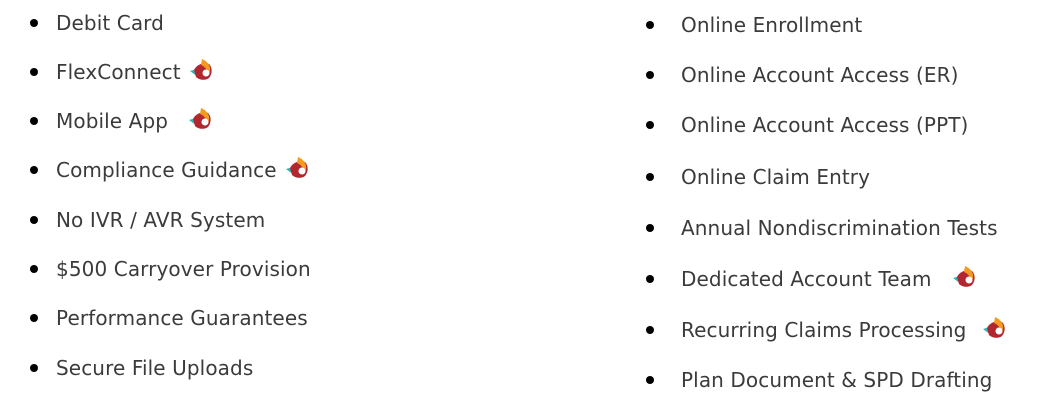 The width and height of the screenshot is (1062, 409). What do you see at coordinates (161, 220) in the screenshot?
I see `item-label: No IVR / AVR System` at bounding box center [161, 220].